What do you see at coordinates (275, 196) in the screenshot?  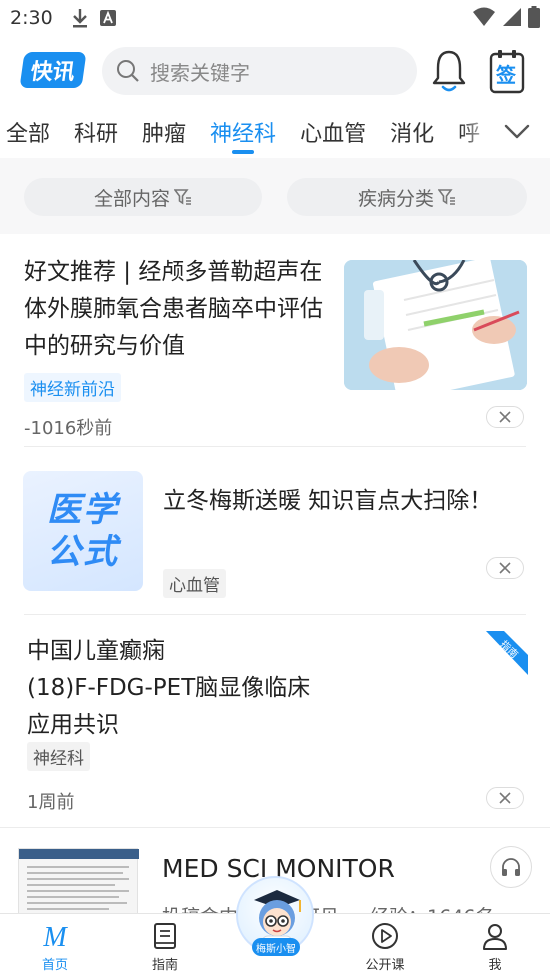 I see `filter-bar: 全部内容 疾病分类` at bounding box center [275, 196].